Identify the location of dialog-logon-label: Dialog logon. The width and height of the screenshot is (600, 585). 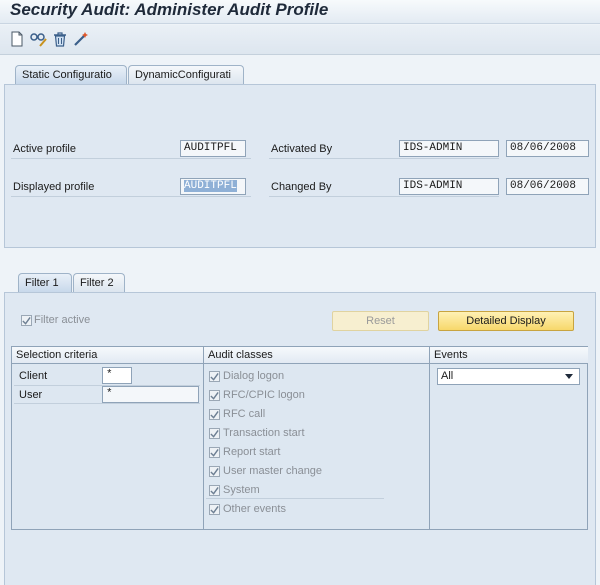
(254, 376).